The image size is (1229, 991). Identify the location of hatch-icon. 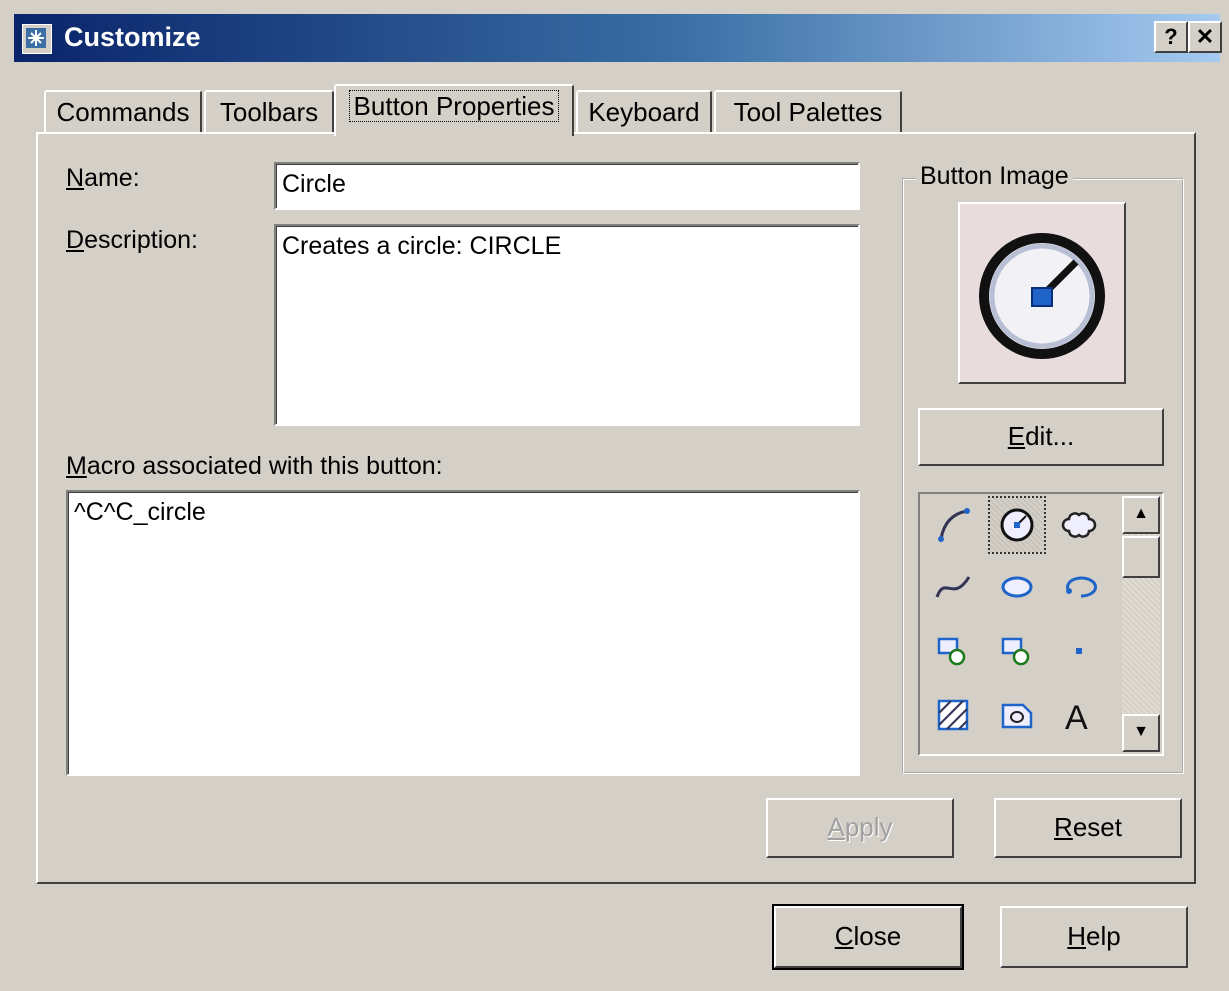
(953, 715).